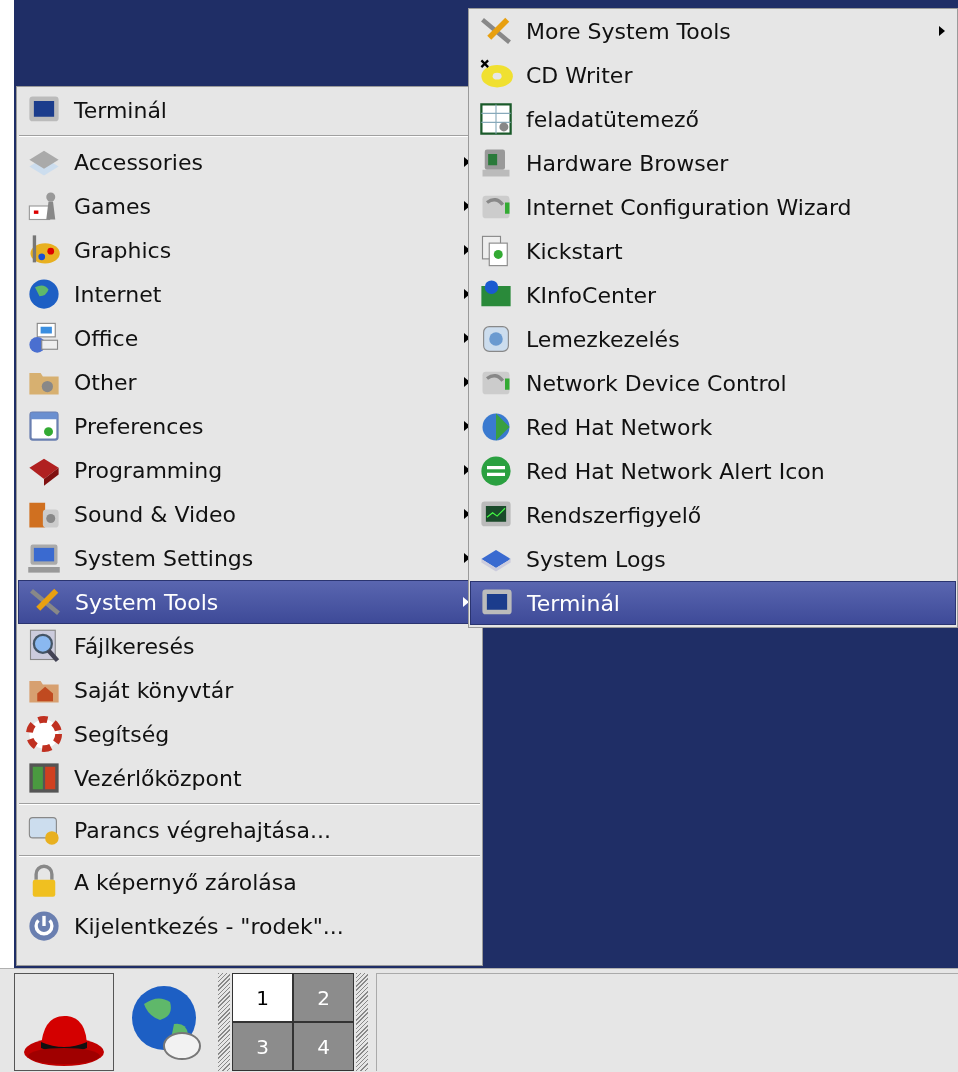  Describe the element at coordinates (249, 646) in the screenshot. I see `menu-item: Fájlkeresés` at that location.